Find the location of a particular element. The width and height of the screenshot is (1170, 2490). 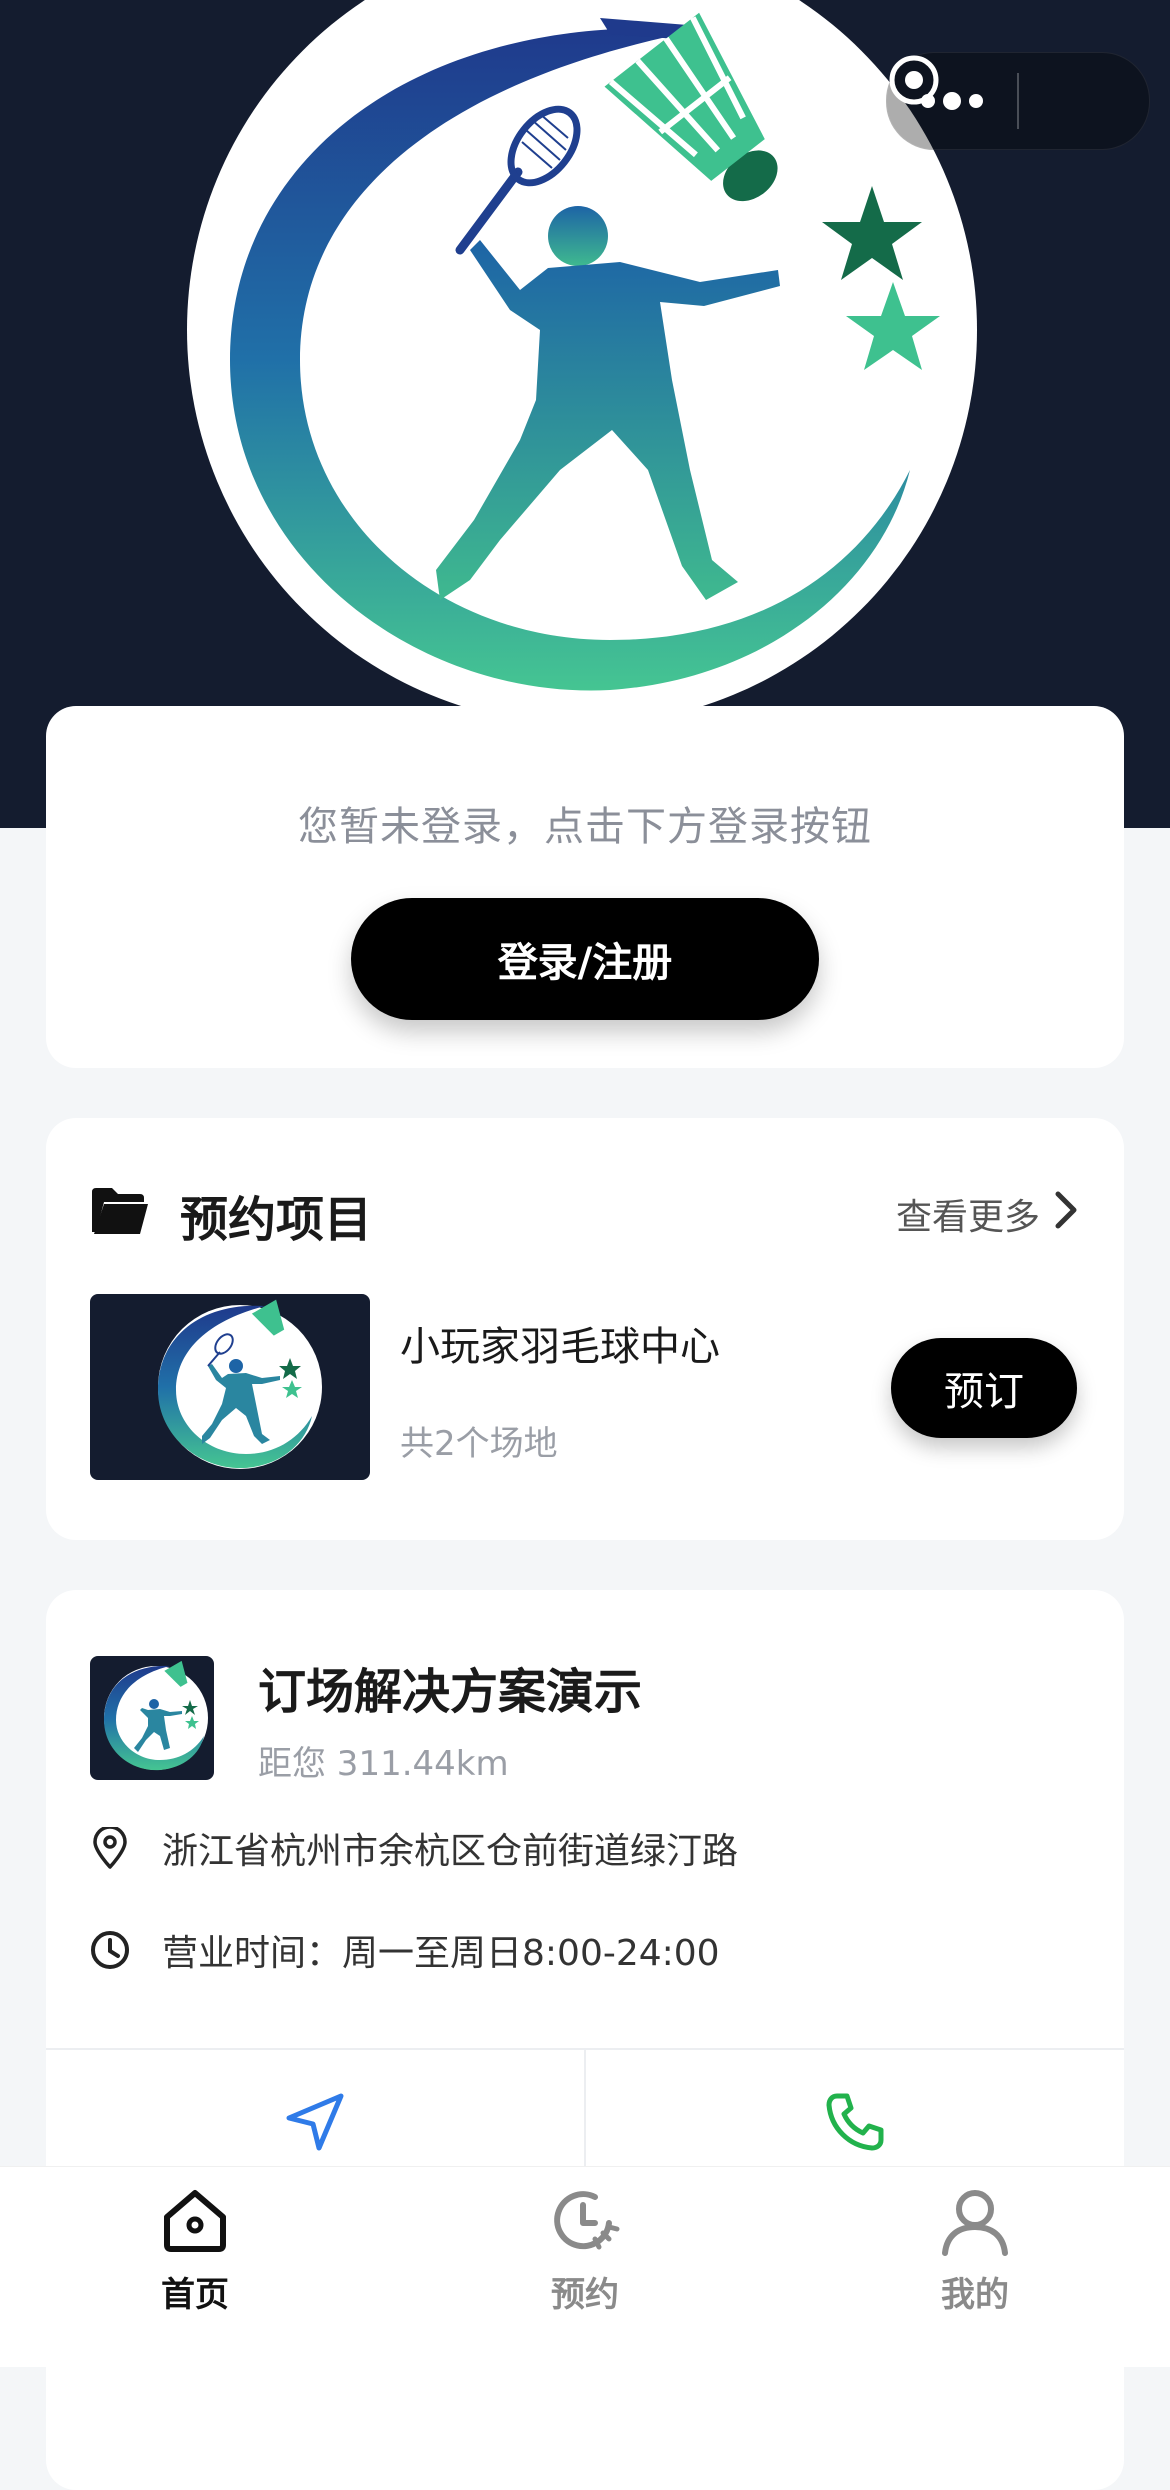

login-register-button: 登录/注册 is located at coordinates (585, 959).